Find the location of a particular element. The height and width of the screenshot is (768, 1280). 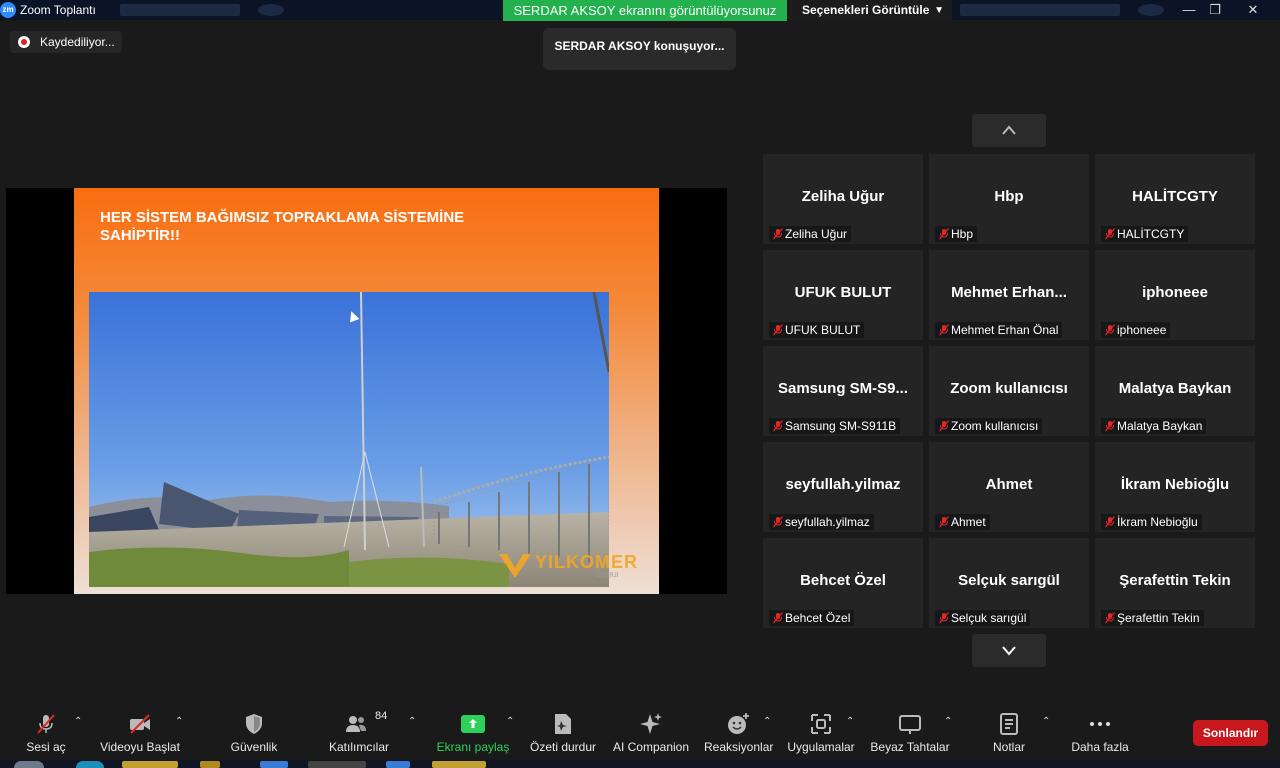

whiteboards-button: Beyaz Tahtalar is located at coordinates (910, 735).